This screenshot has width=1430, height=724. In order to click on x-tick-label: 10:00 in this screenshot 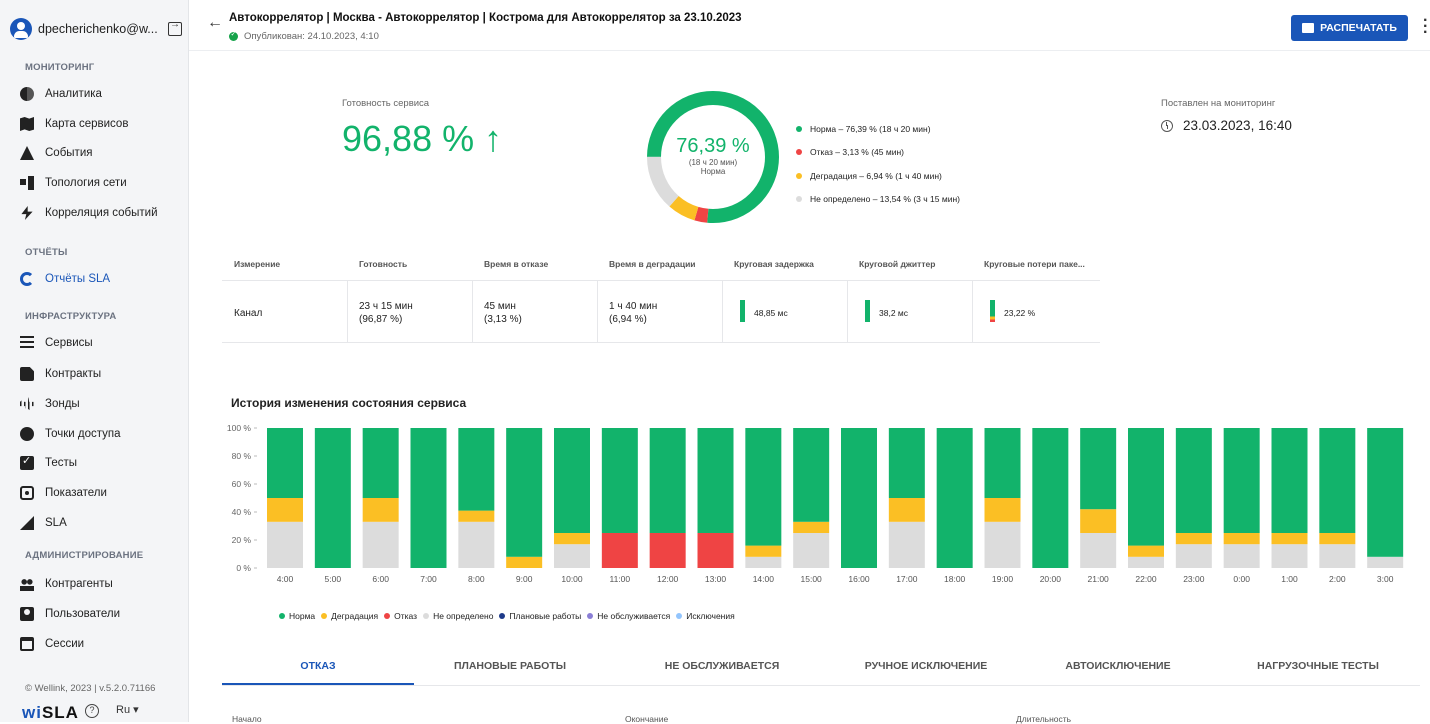, I will do `click(572, 579)`.